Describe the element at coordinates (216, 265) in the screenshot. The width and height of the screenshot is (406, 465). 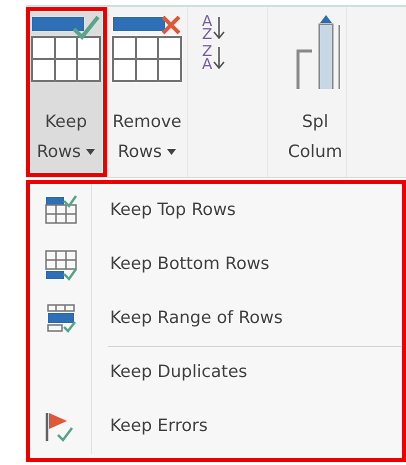
I see `menu-item: Keep Bottom Rows` at that location.